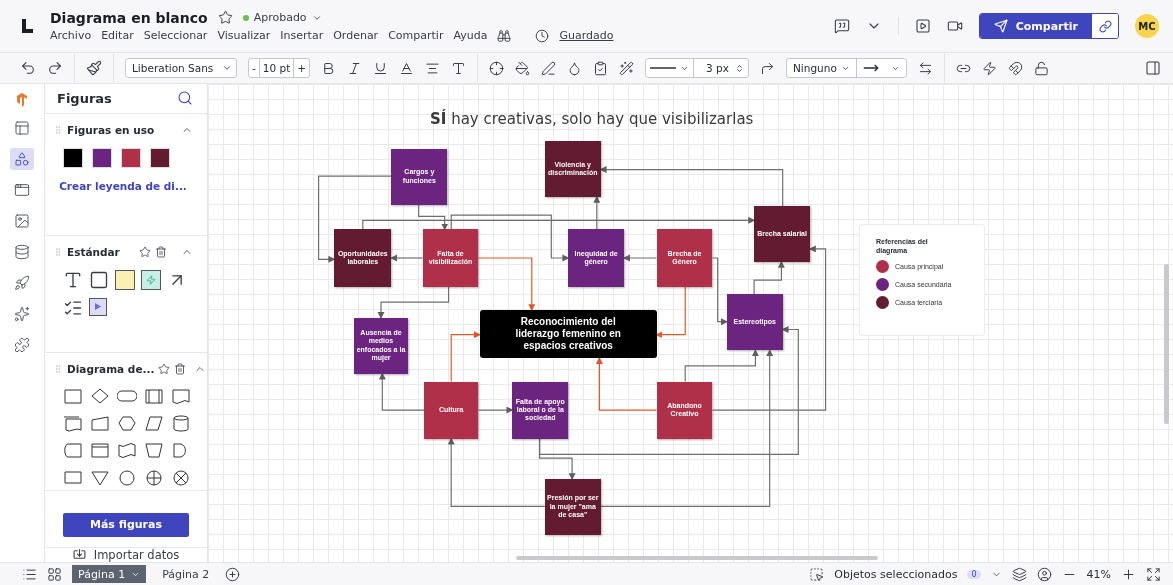 The height and width of the screenshot is (585, 1173). I want to click on menu-item: Compartir, so click(416, 35).